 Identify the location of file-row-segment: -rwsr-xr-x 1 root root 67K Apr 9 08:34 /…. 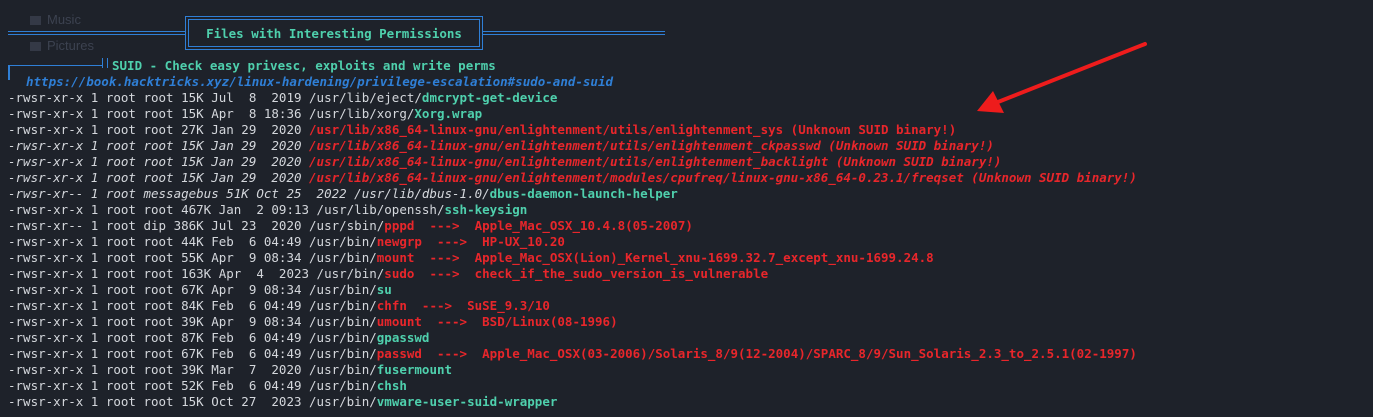
(192, 289).